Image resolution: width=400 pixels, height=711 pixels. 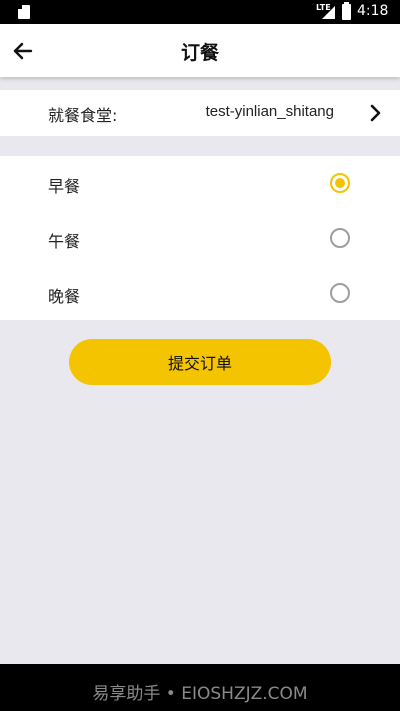 I want to click on canteen-value: test-yinlian_shitang, so click(x=269, y=111).